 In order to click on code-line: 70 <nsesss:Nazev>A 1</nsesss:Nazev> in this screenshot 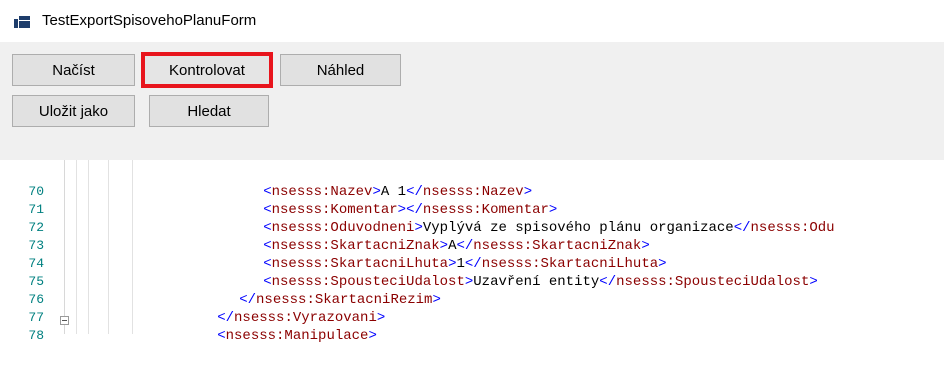, I will do `click(472, 184)`.